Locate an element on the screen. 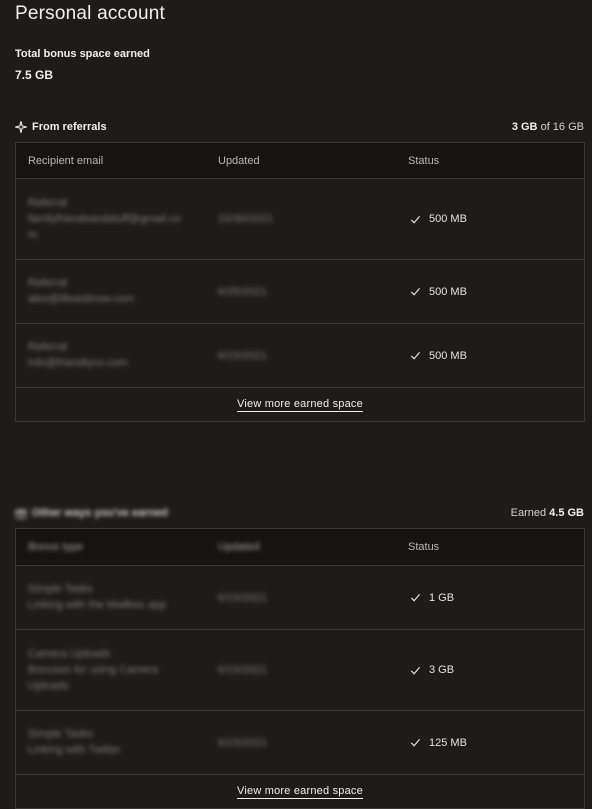 The width and height of the screenshot is (592, 809). status-value: 3 GB is located at coordinates (442, 670).